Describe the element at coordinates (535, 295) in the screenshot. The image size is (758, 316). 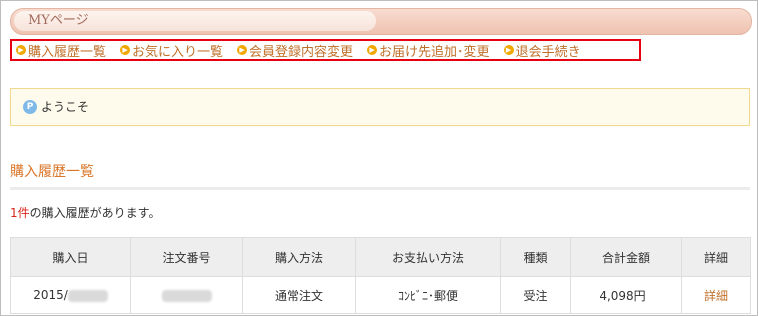
I see `order-type-cell: 受注` at that location.